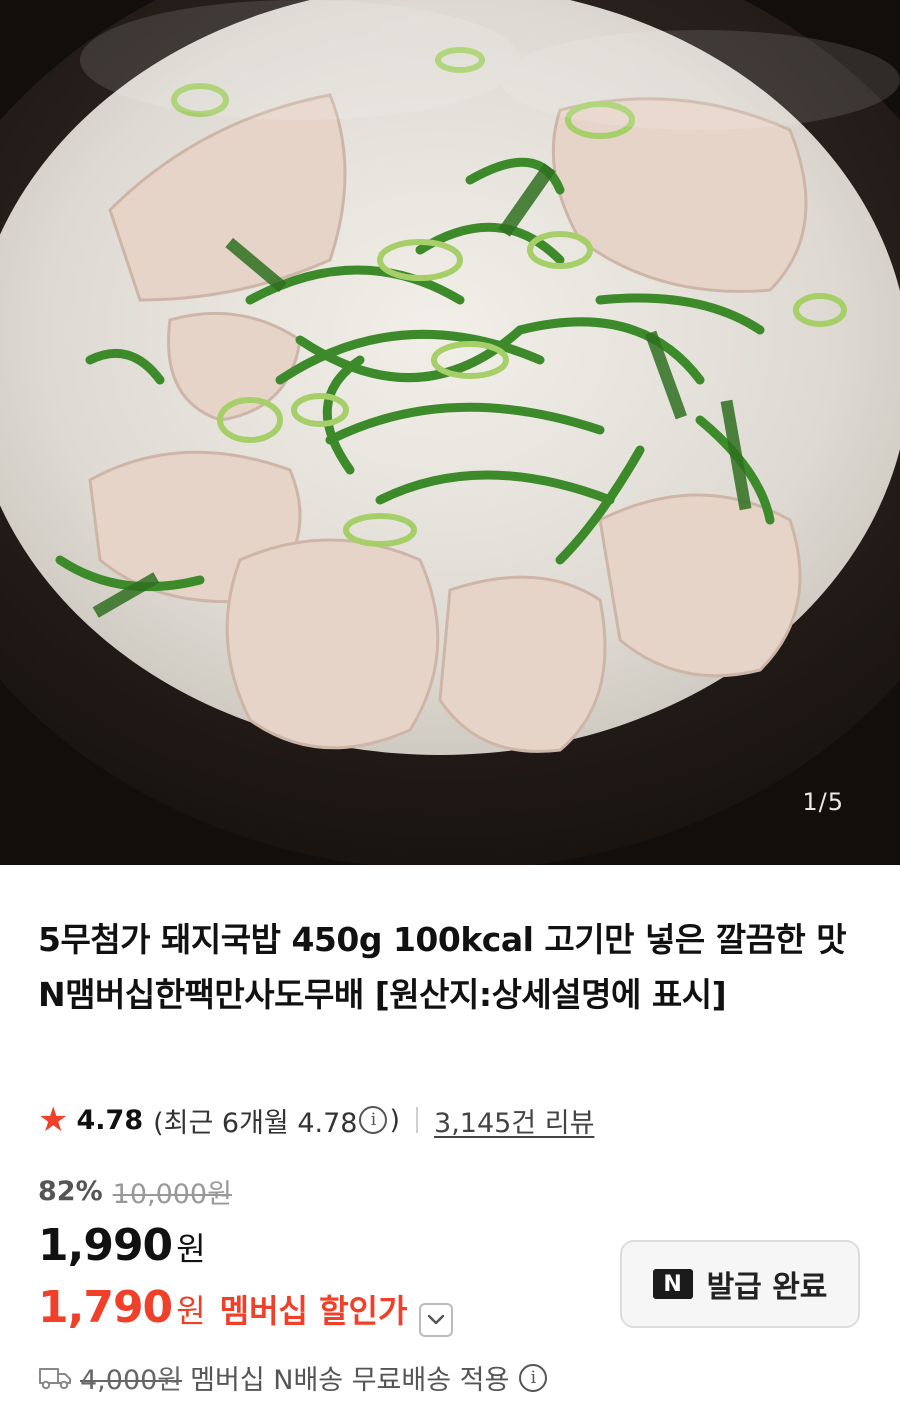  Describe the element at coordinates (767, 1287) in the screenshot. I see `coupon-label: 발급 완료` at that location.